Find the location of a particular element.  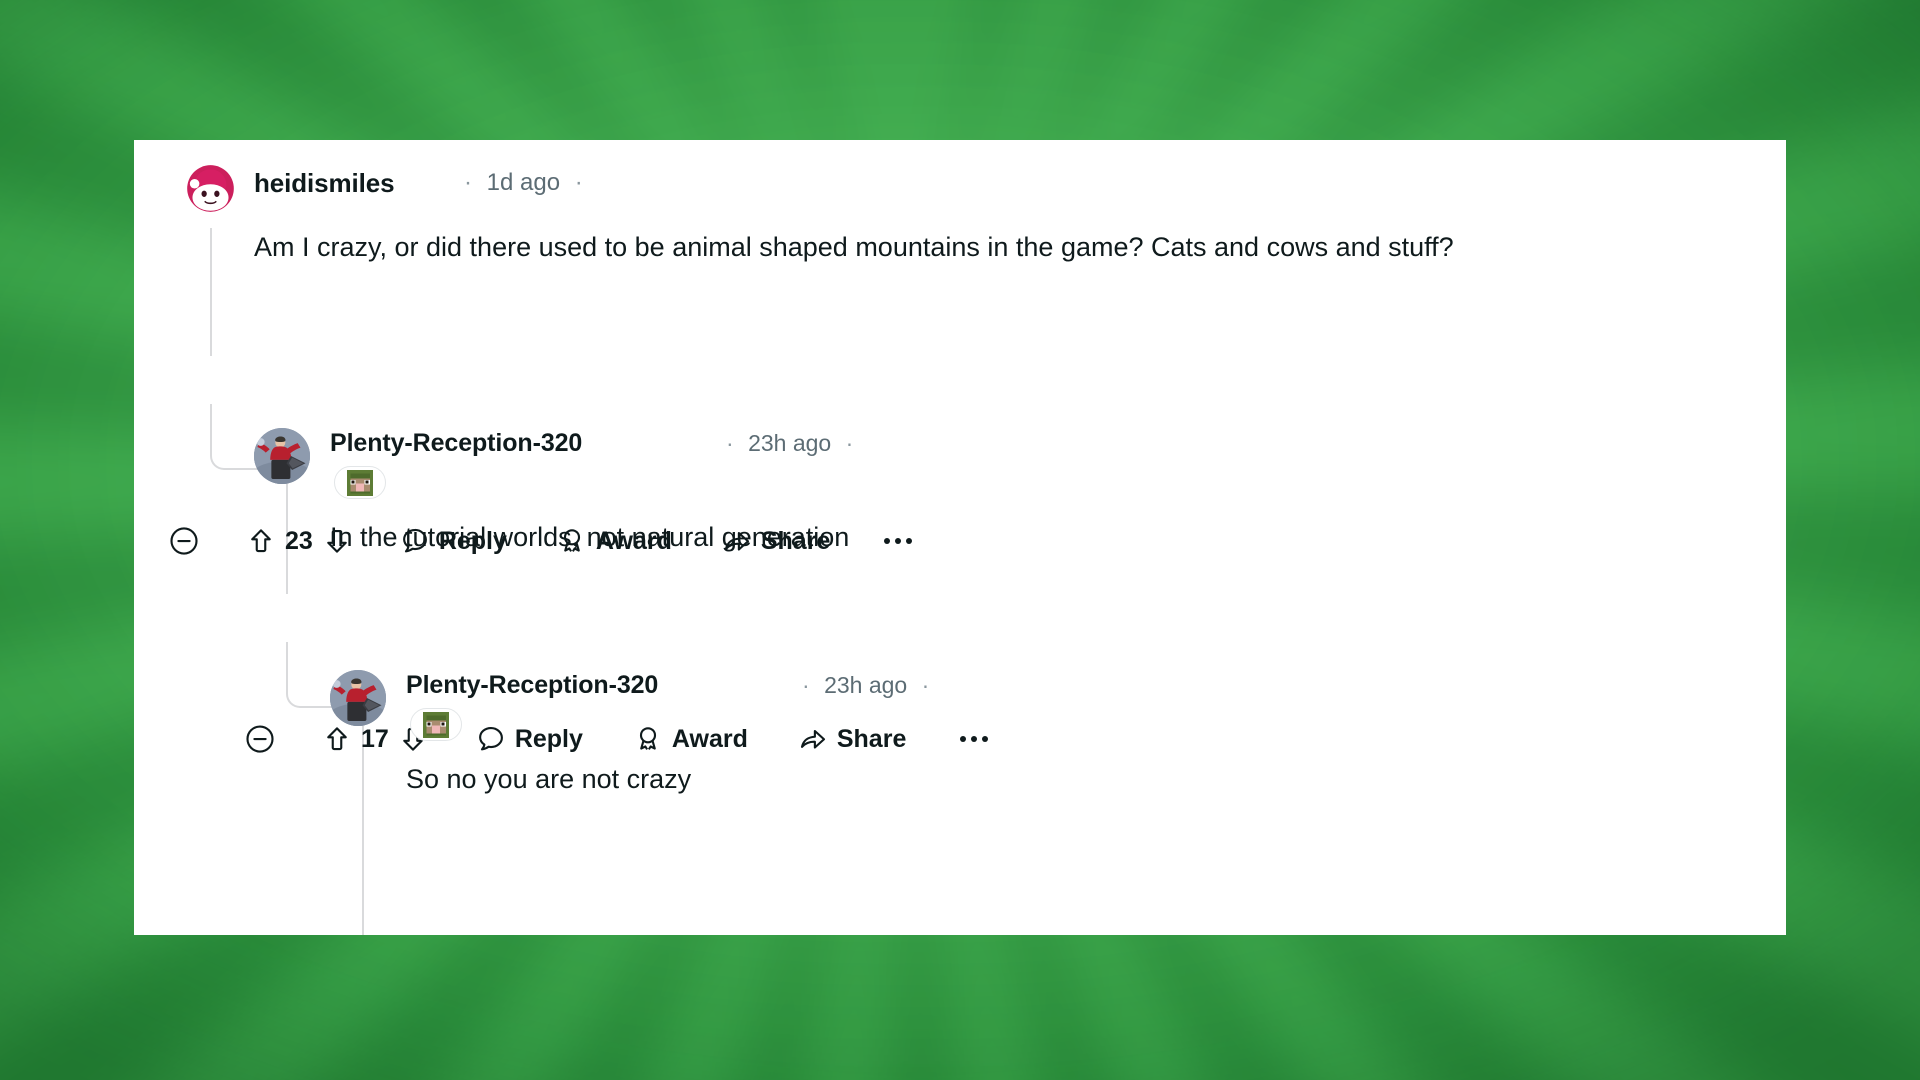

comment-timestamp: 1d ago is located at coordinates (523, 182).